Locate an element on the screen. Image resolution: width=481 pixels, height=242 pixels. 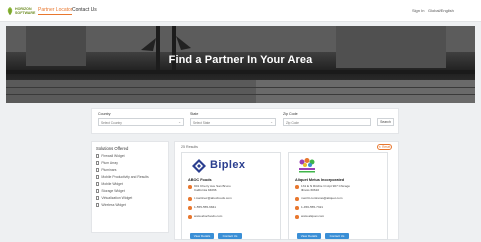
filter-title: Solutions Offered is located at coordinates (112, 148).